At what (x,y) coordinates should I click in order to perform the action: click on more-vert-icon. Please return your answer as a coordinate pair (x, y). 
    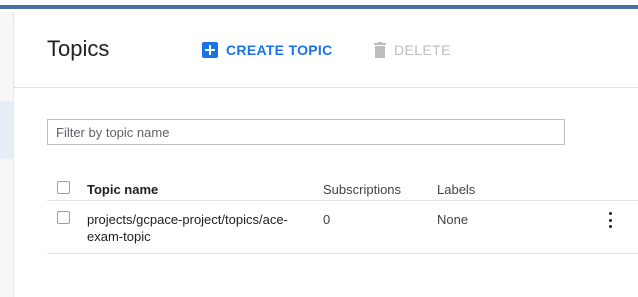
    Looking at the image, I should click on (610, 220).